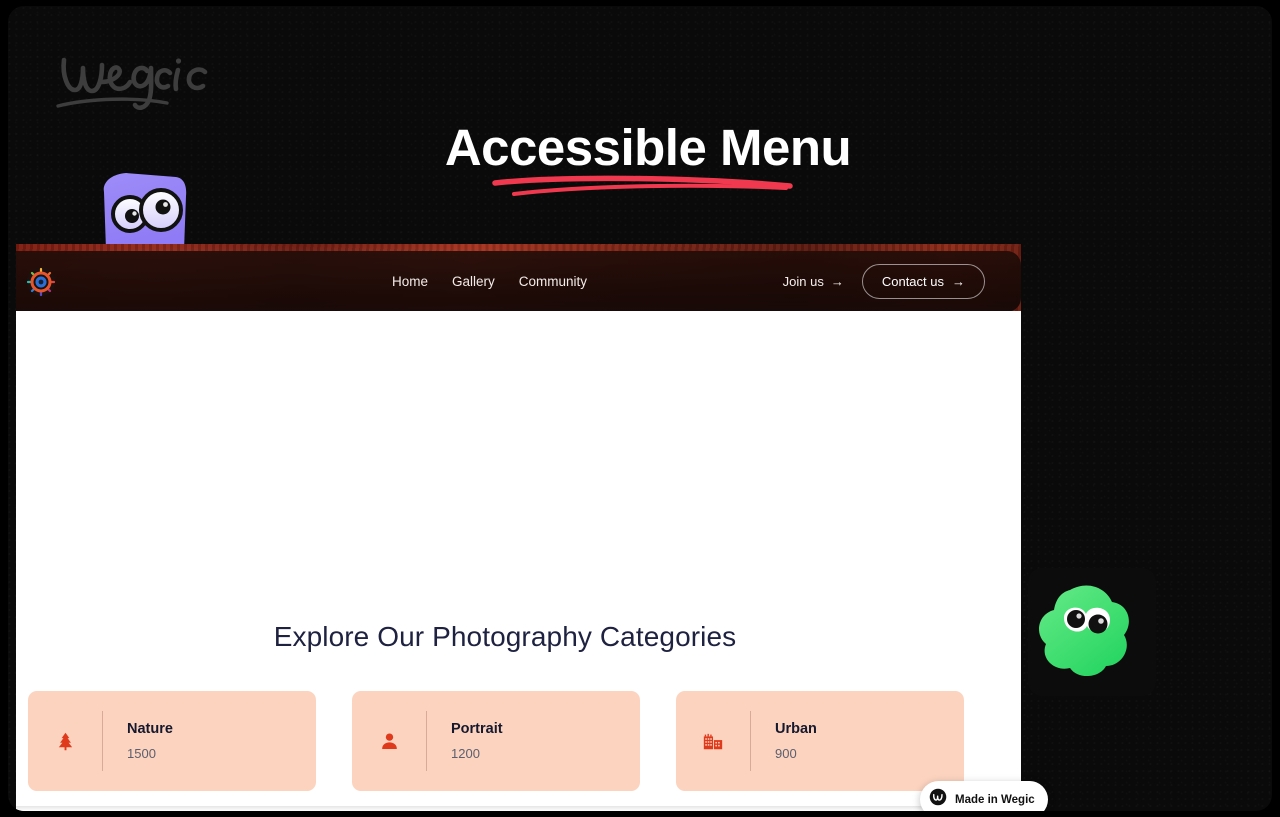 Image resolution: width=1280 pixels, height=817 pixels. What do you see at coordinates (389, 741) in the screenshot?
I see `person-icon` at bounding box center [389, 741].